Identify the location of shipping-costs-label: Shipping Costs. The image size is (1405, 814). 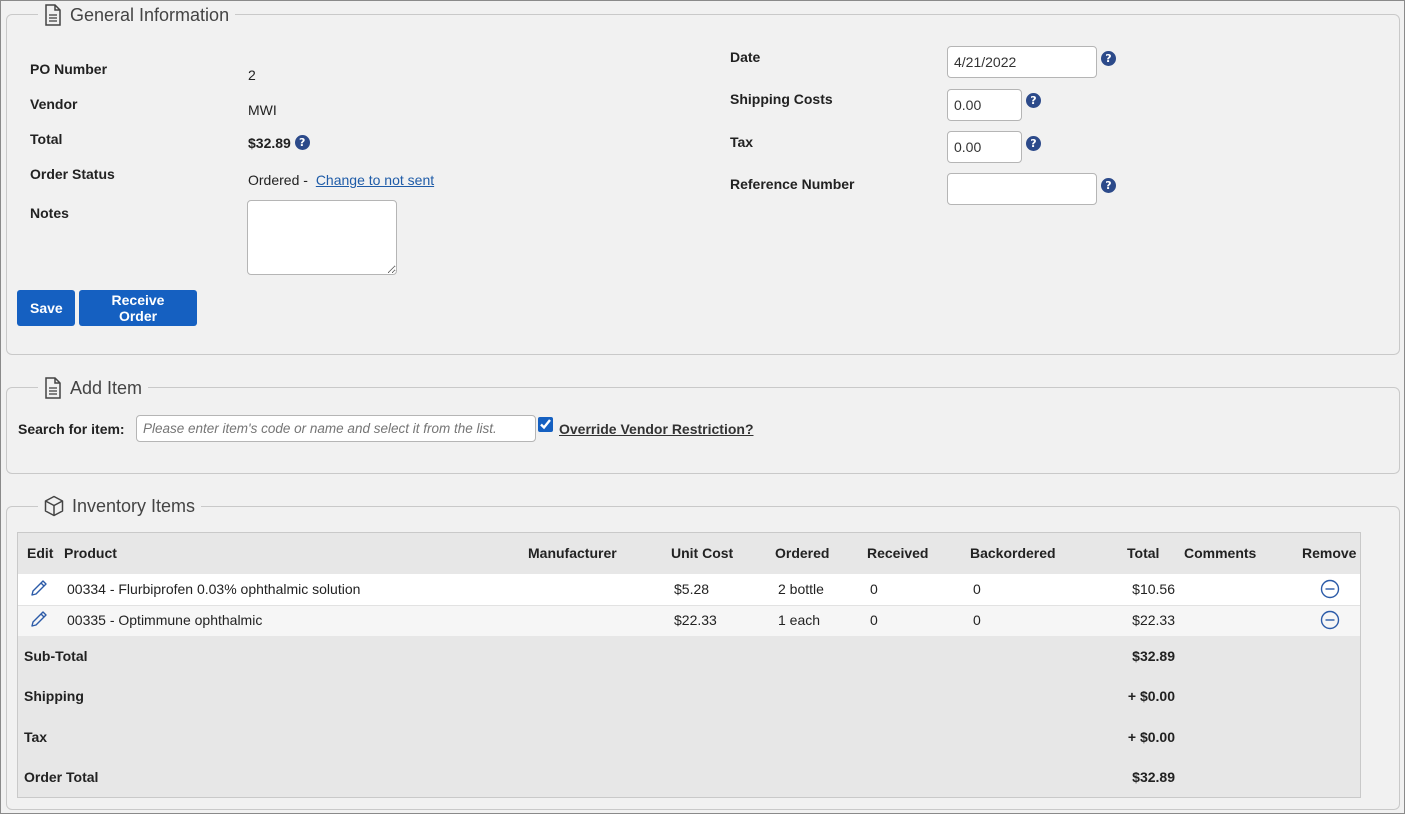
(781, 99).